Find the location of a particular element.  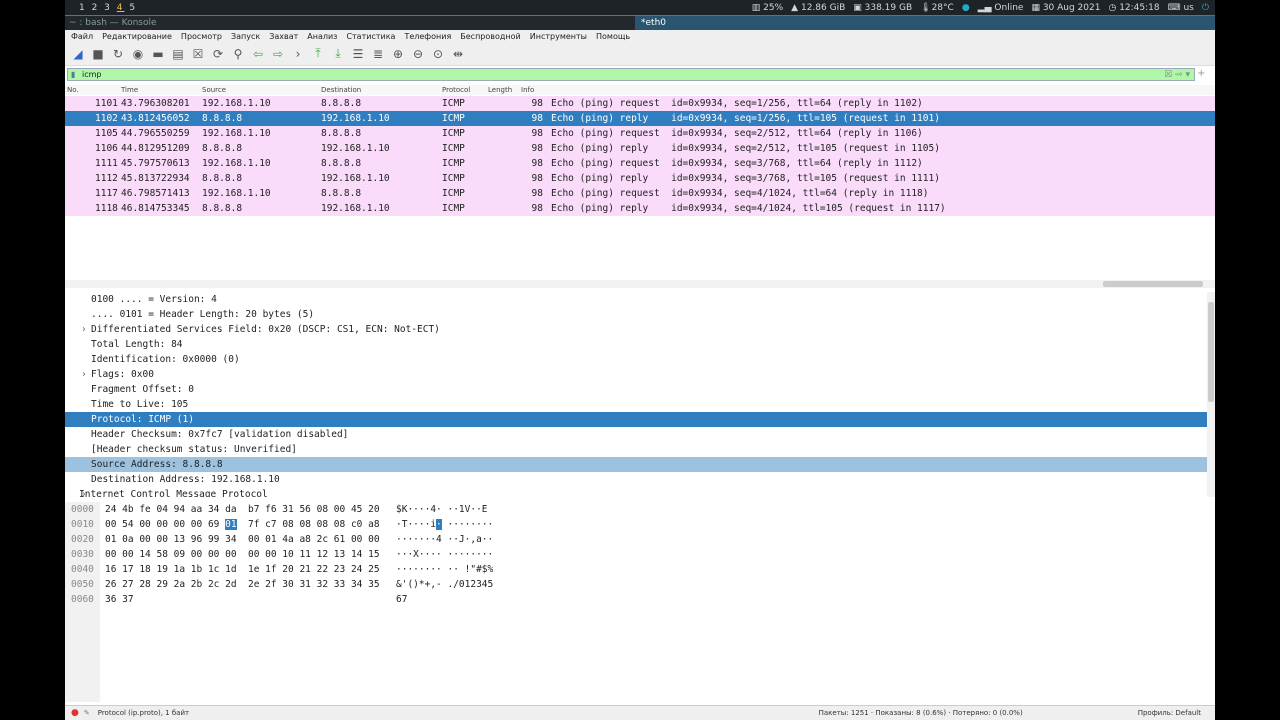

menu-item: Инструменты is located at coordinates (558, 36).